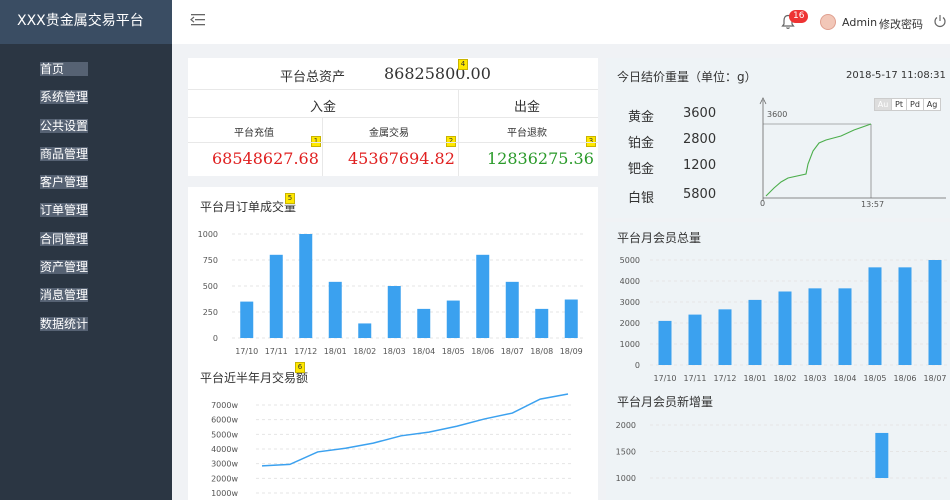 The width and height of the screenshot is (950, 500). Describe the element at coordinates (224, 493) in the screenshot. I see `y-tick-label: 1000w` at that location.